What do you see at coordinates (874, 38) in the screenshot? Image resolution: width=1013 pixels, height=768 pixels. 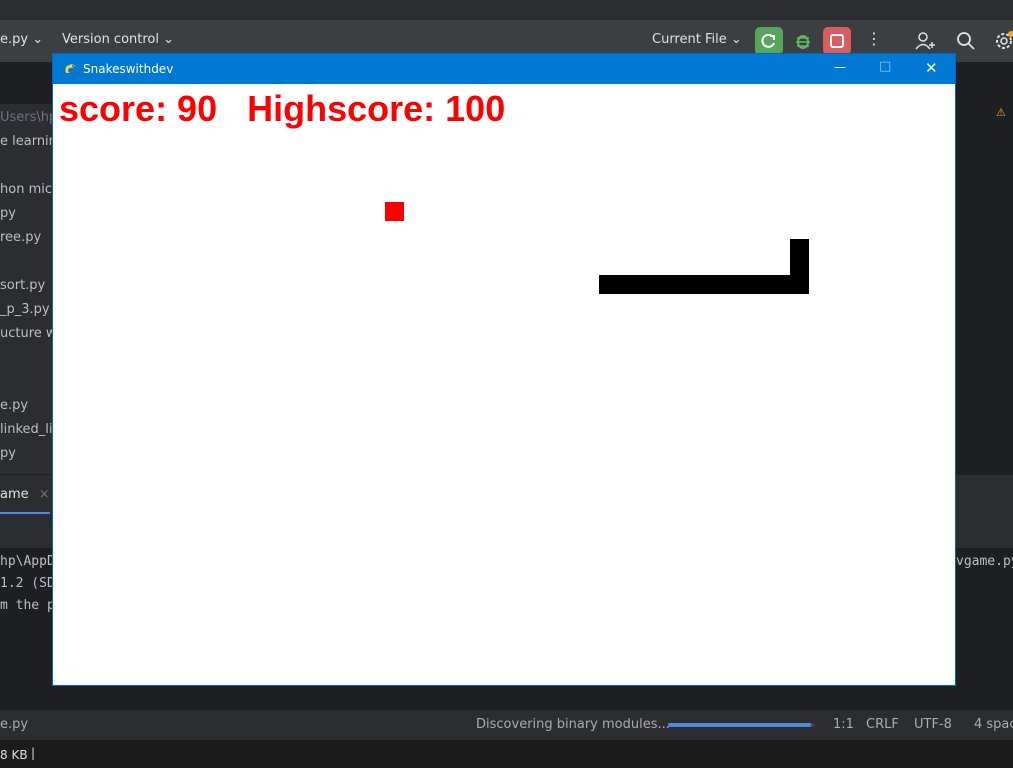 I see `more-actions-icon: ⋮` at bounding box center [874, 38].